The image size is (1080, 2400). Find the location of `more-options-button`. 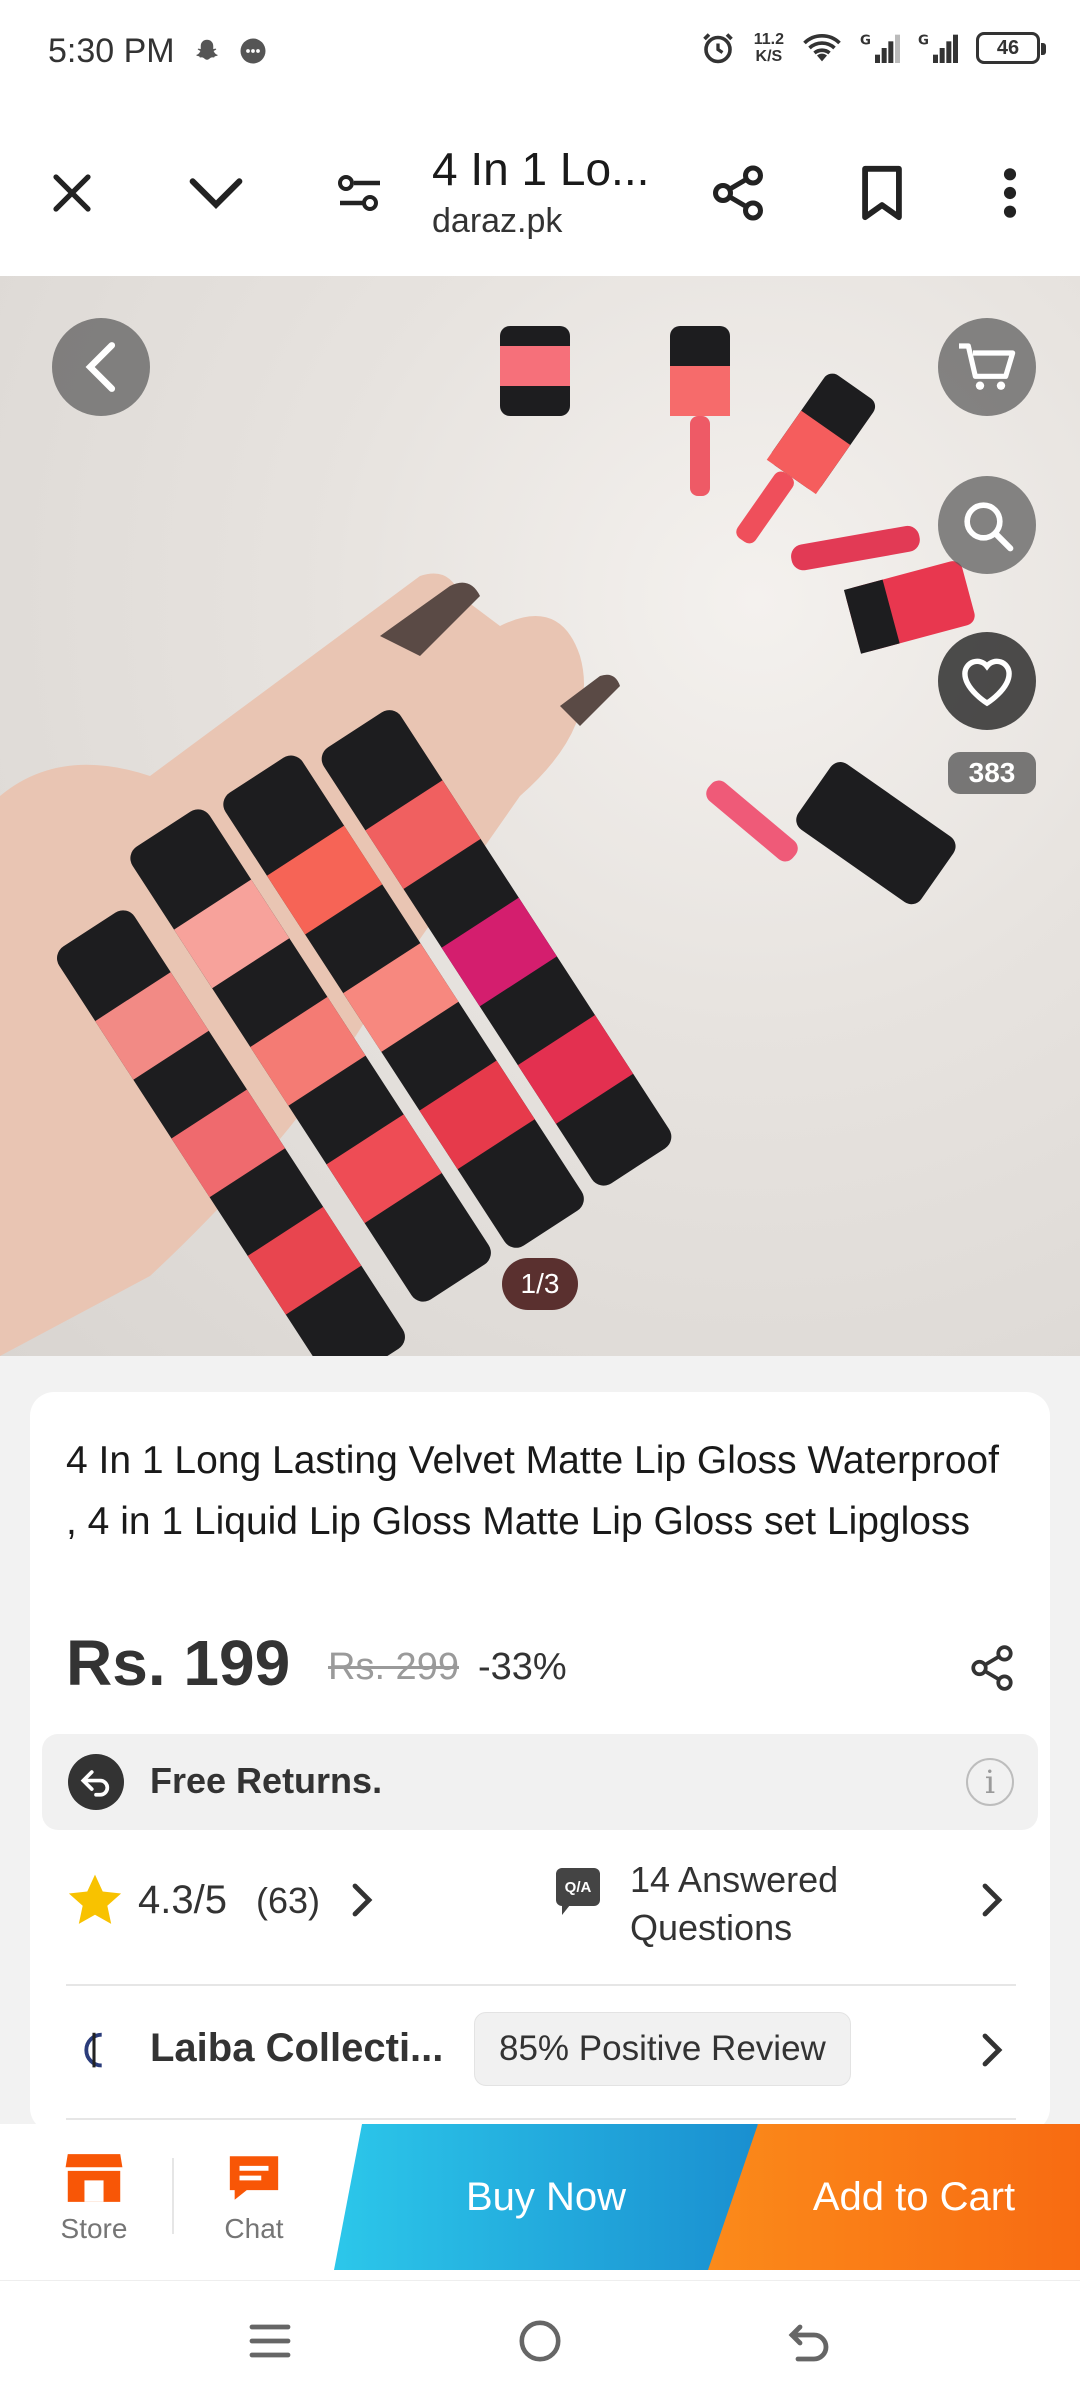

more-options-button is located at coordinates (1010, 193).